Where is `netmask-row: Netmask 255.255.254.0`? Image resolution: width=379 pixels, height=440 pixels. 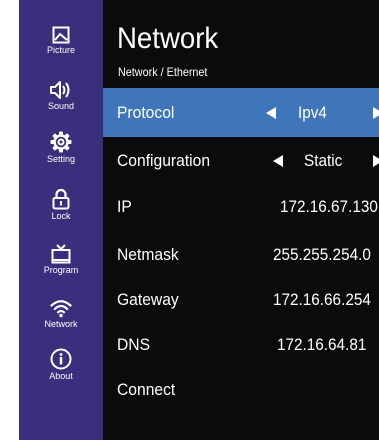
netmask-row: Netmask 255.255.254.0 is located at coordinates (241, 254).